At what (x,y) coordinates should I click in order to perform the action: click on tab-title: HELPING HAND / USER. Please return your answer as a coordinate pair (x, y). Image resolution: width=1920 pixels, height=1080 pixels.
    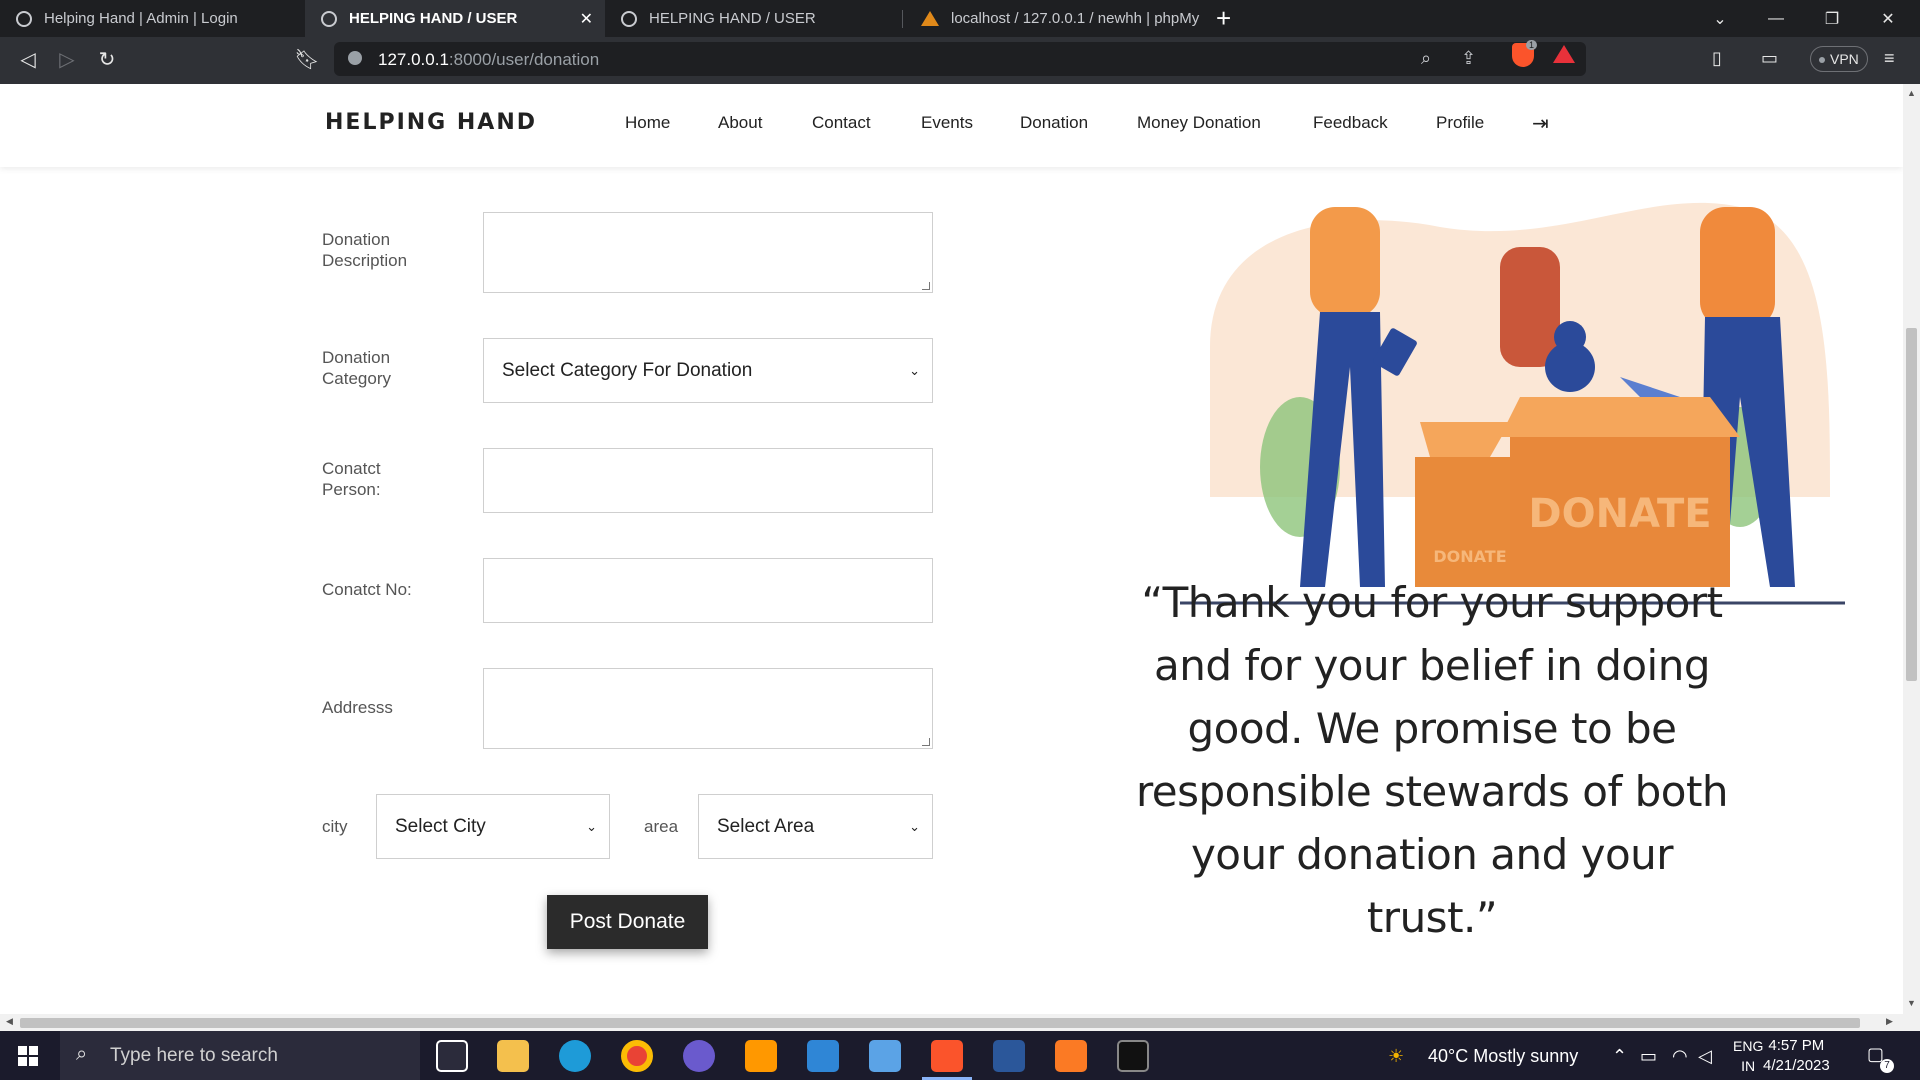
    Looking at the image, I should click on (732, 18).